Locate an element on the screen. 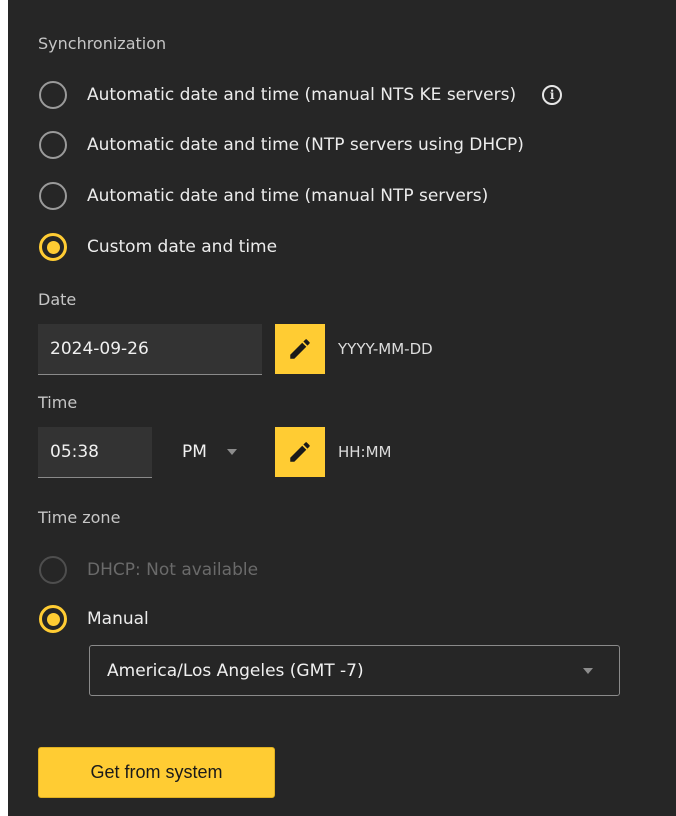 The width and height of the screenshot is (676, 816). radio-button-disabled is located at coordinates (53, 570).